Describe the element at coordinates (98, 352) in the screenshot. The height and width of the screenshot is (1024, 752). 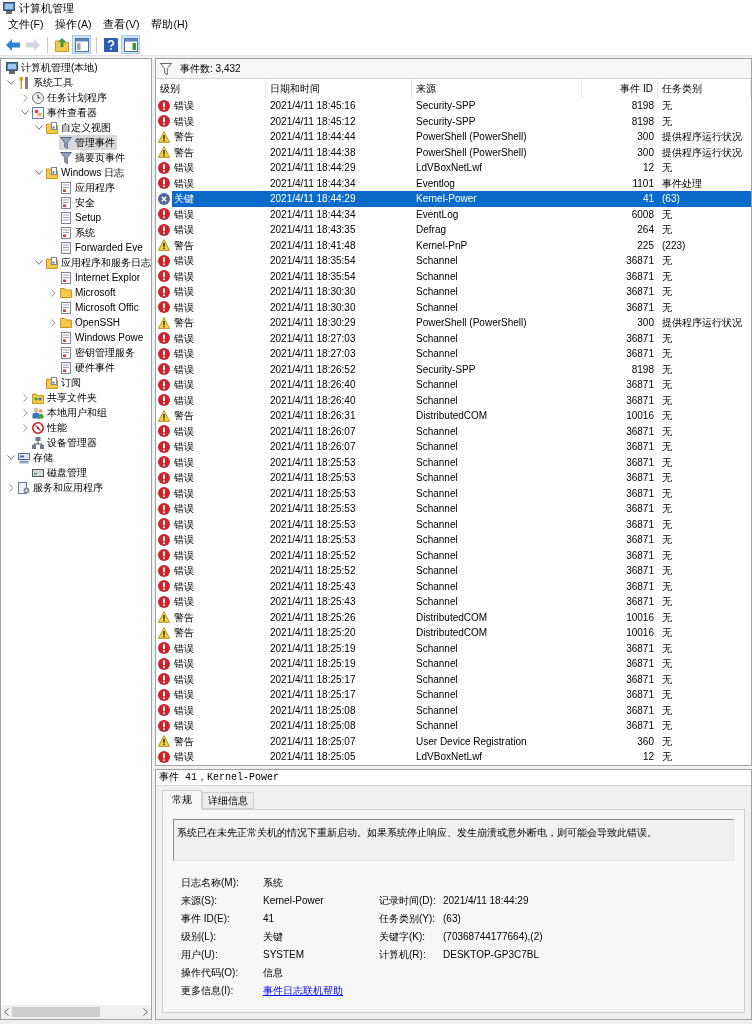
I see `tree-item: 密钥管理服务` at that location.